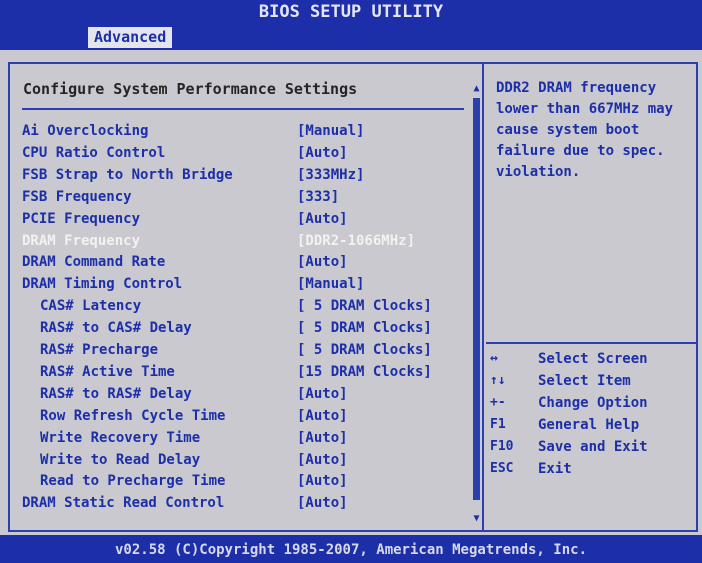  I want to click on key-name: F1, so click(498, 424).